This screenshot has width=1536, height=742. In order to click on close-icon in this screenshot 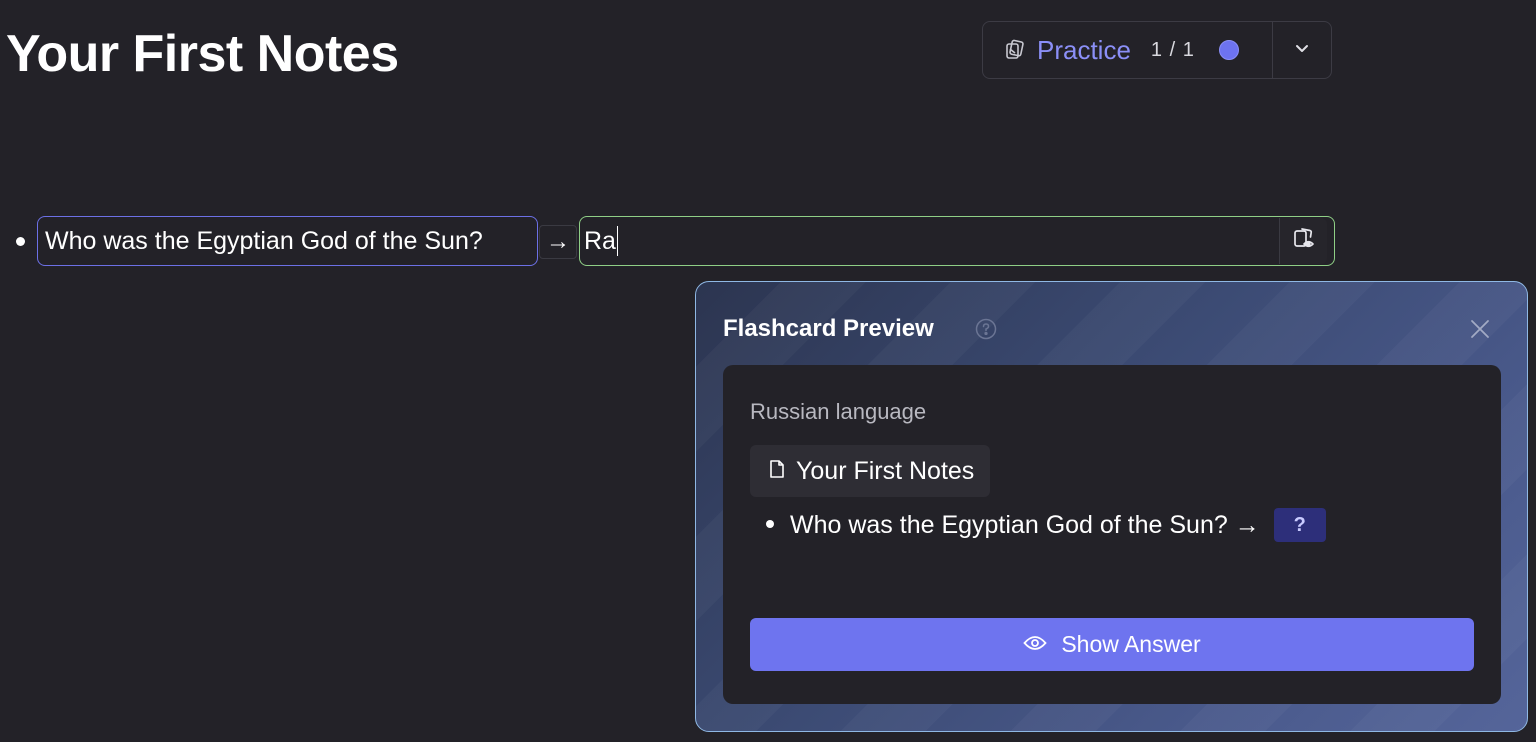, I will do `click(1480, 331)`.